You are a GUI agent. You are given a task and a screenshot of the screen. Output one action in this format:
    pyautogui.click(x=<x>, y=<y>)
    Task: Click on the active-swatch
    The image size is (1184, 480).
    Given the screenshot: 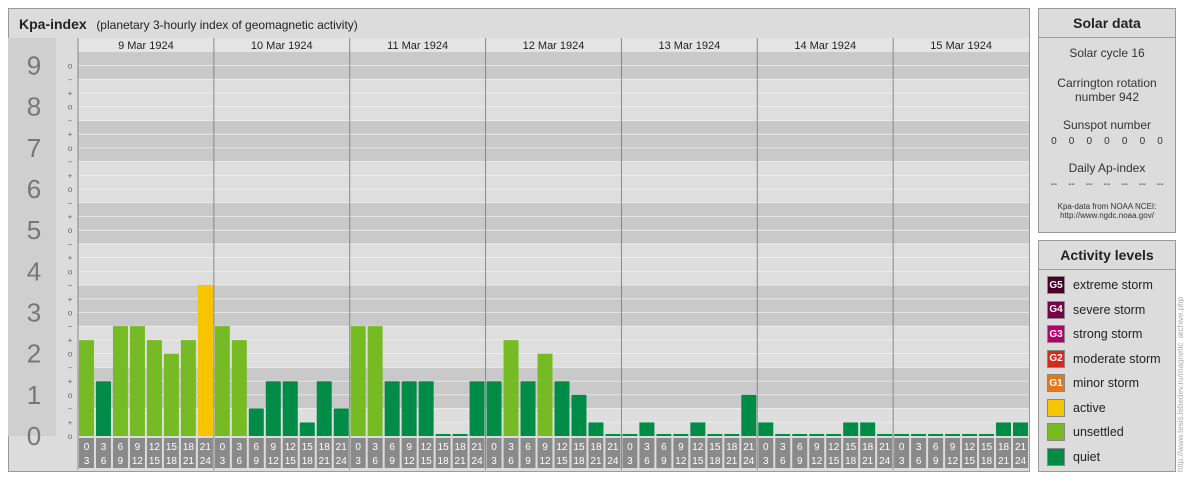 What is the action you would take?
    pyautogui.click(x=1056, y=407)
    